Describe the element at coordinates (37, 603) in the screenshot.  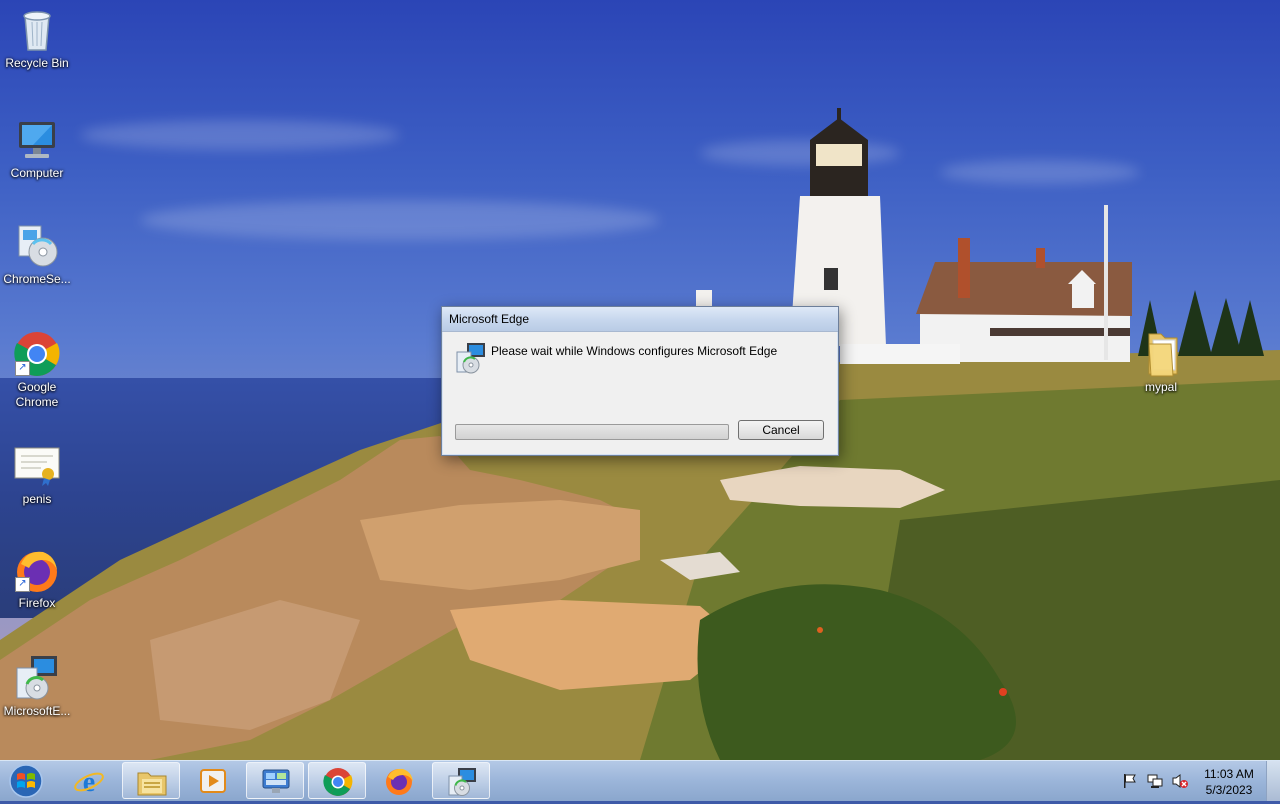
I see `desktop-icon-label: Firefox` at that location.